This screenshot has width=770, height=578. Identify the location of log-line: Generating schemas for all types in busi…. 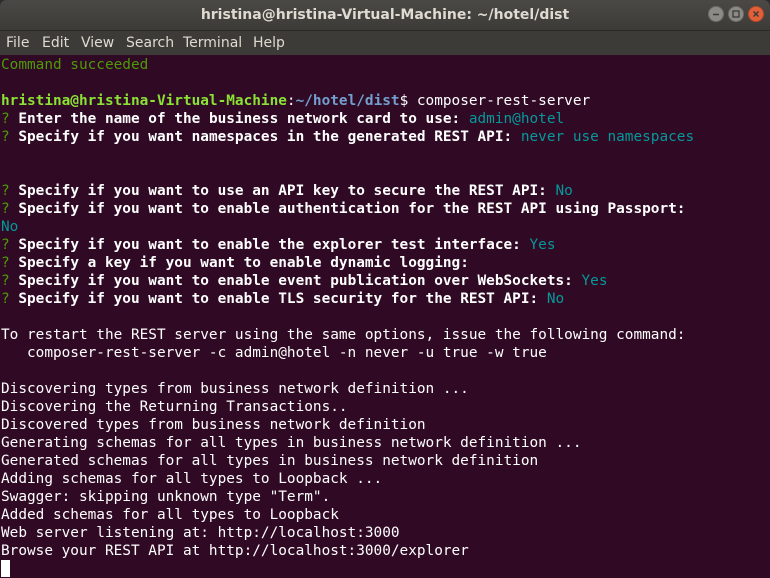
(291, 443).